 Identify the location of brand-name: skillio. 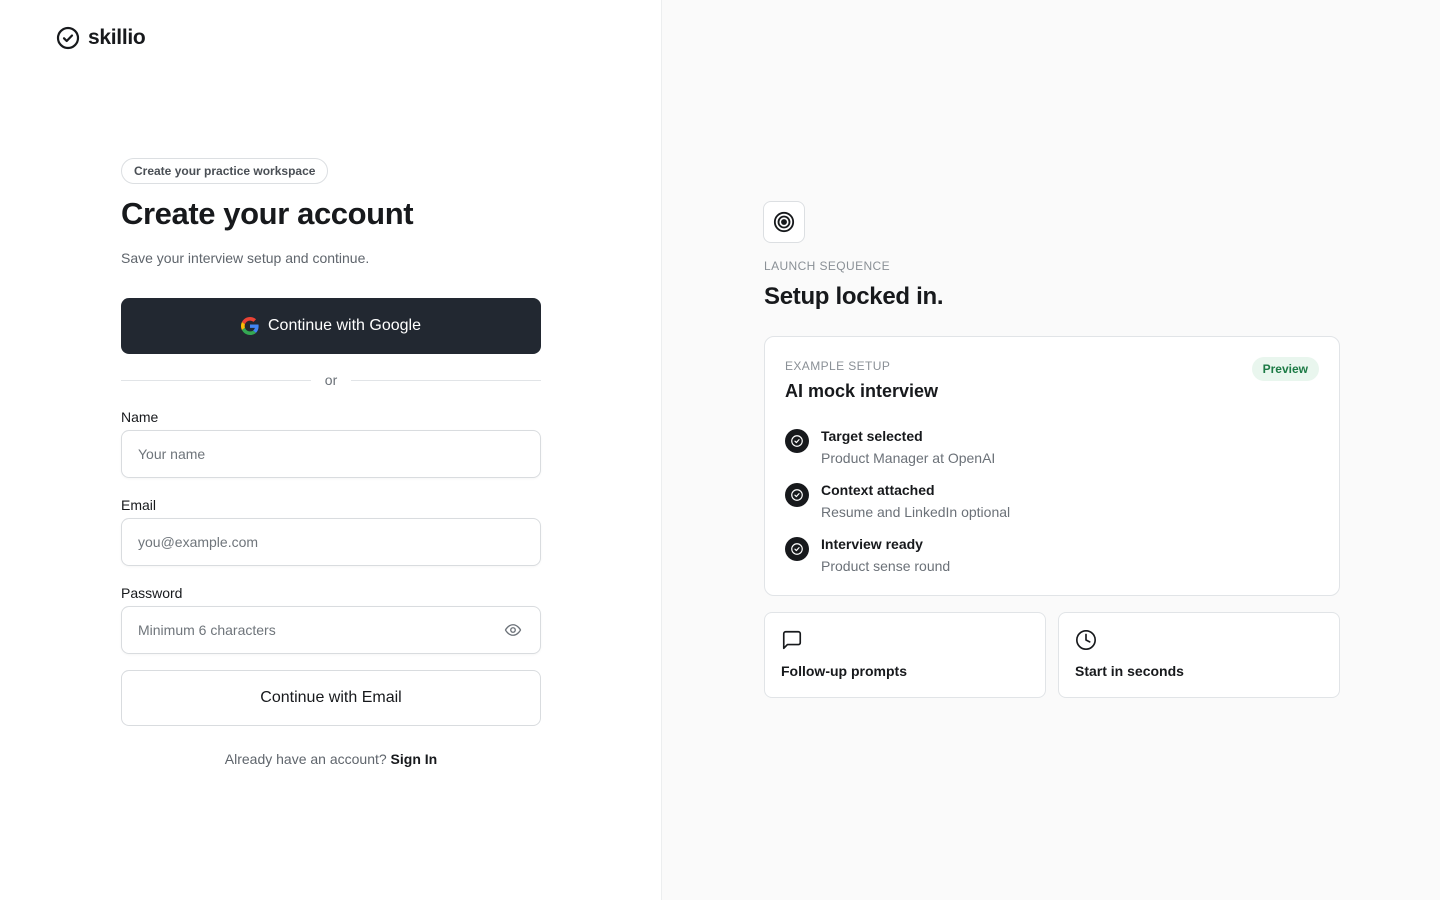
(117, 37).